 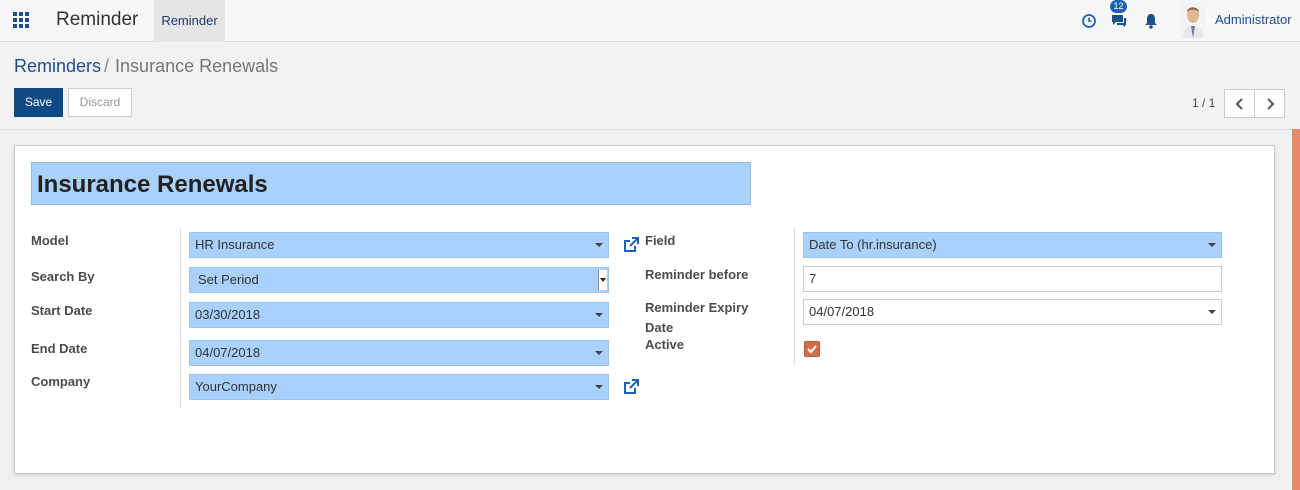 I want to click on reminder-expiry-date-input: 04/07/2018, so click(x=1012, y=312).